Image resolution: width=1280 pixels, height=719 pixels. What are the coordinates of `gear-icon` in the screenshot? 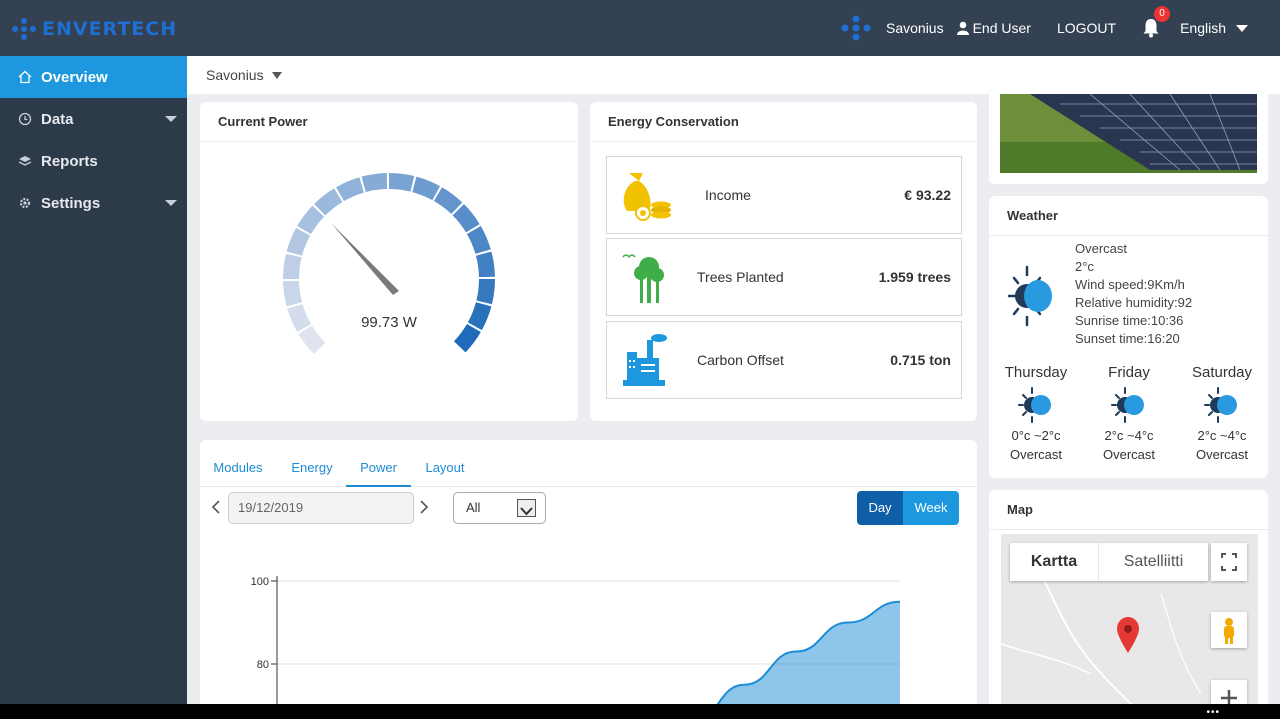 It's located at (25, 203).